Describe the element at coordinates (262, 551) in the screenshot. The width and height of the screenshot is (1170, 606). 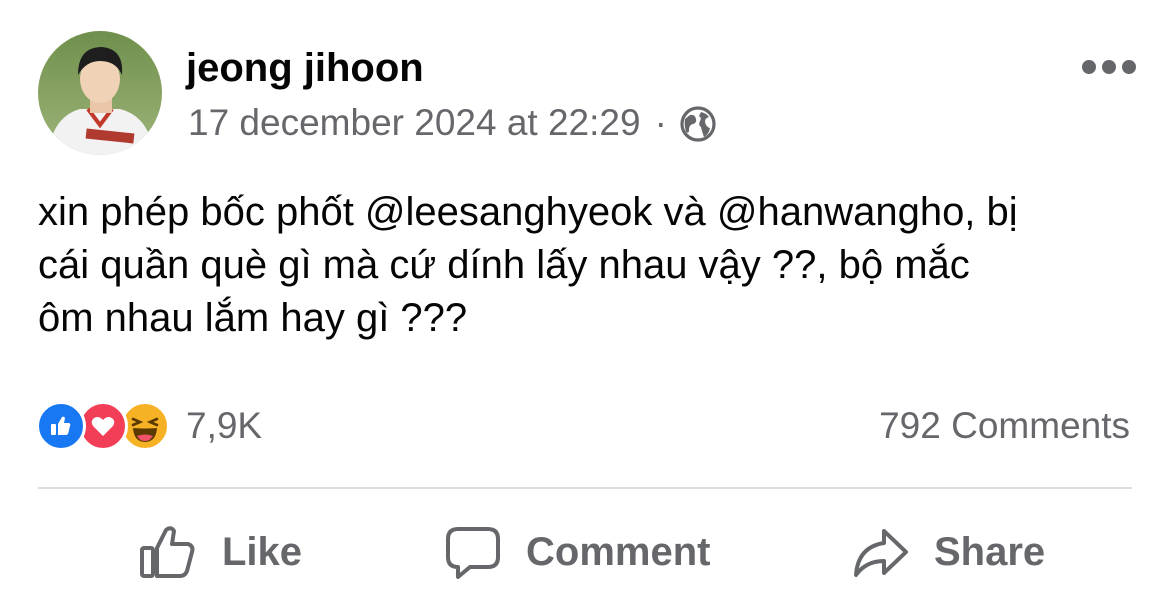
I see `like-label: Like` at that location.